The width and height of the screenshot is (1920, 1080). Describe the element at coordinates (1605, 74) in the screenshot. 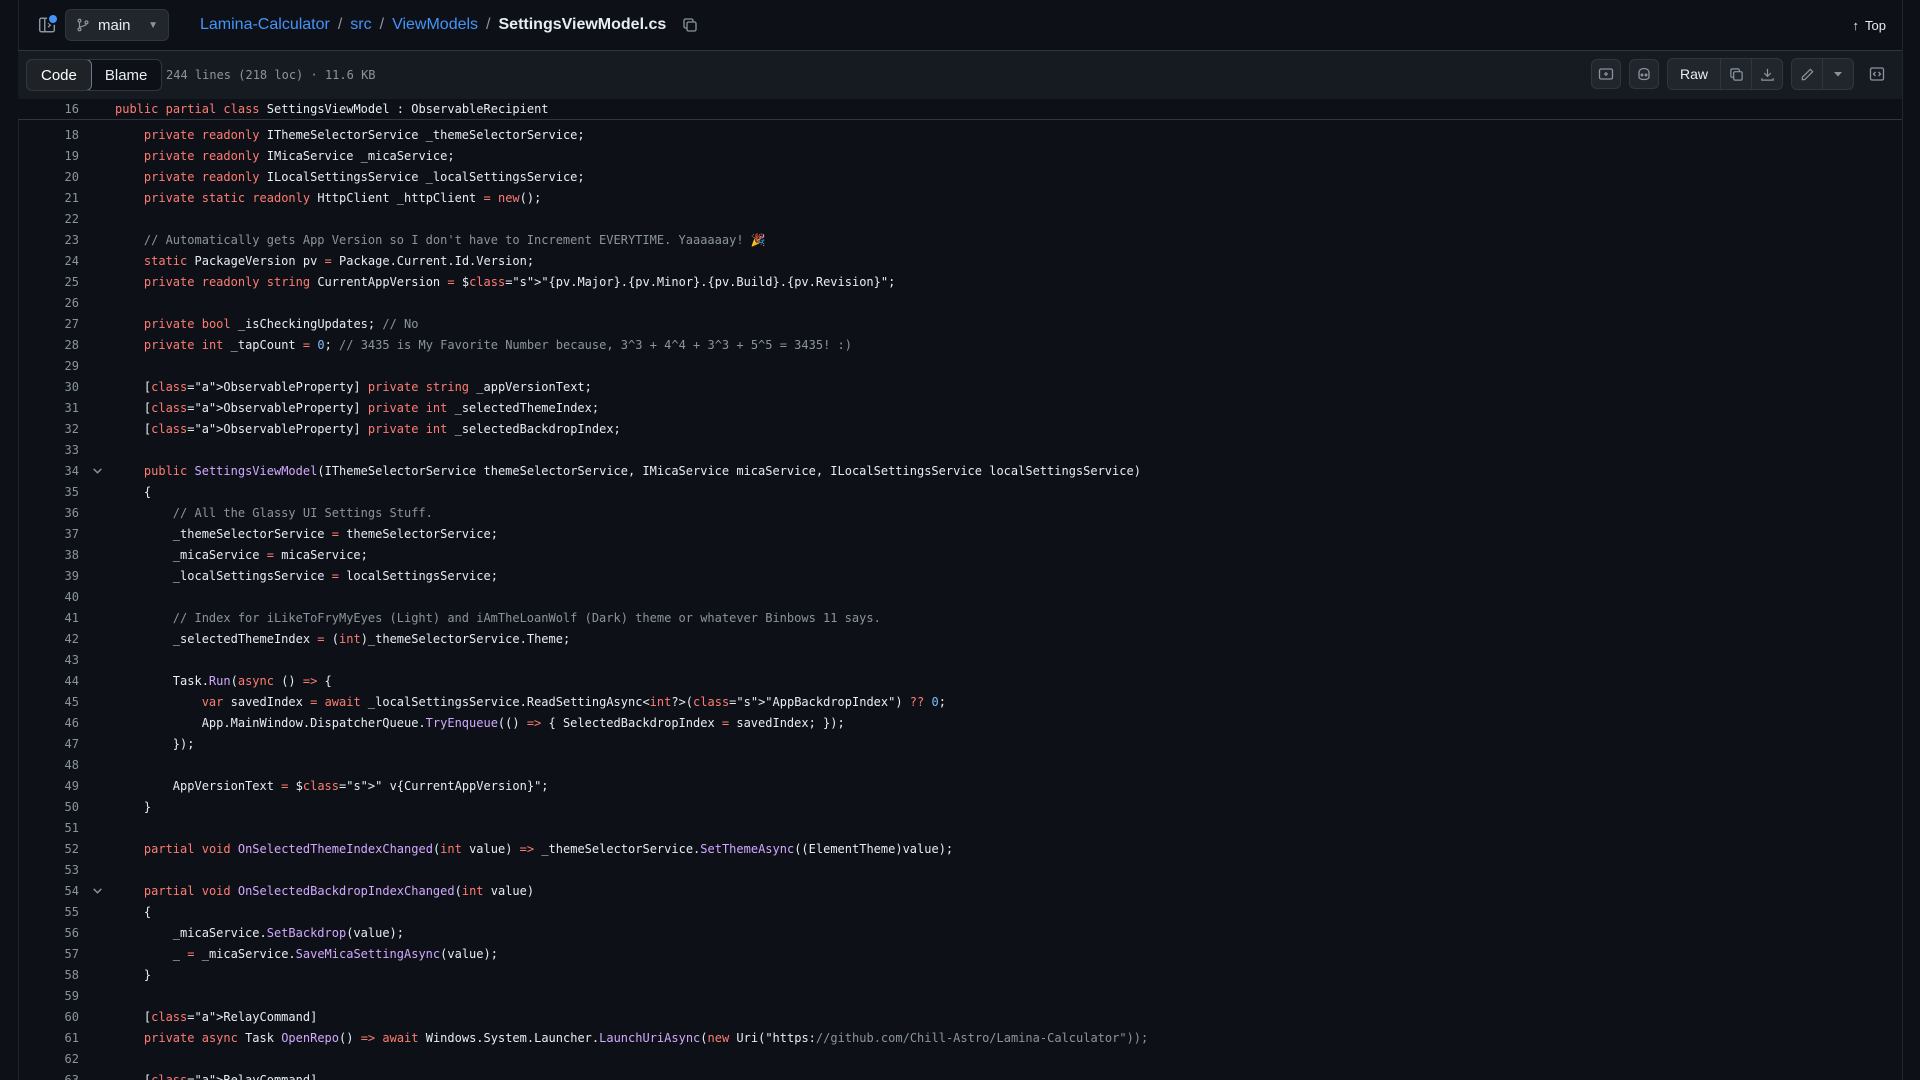

I see `symbols-panel-icon` at that location.